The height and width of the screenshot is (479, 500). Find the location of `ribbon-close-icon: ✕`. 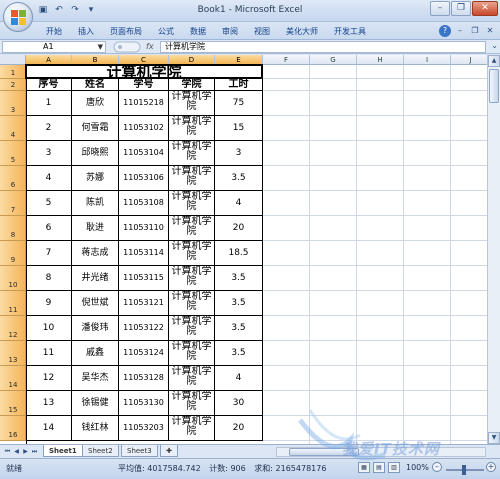

ribbon-close-icon: ✕ is located at coordinates (490, 31).